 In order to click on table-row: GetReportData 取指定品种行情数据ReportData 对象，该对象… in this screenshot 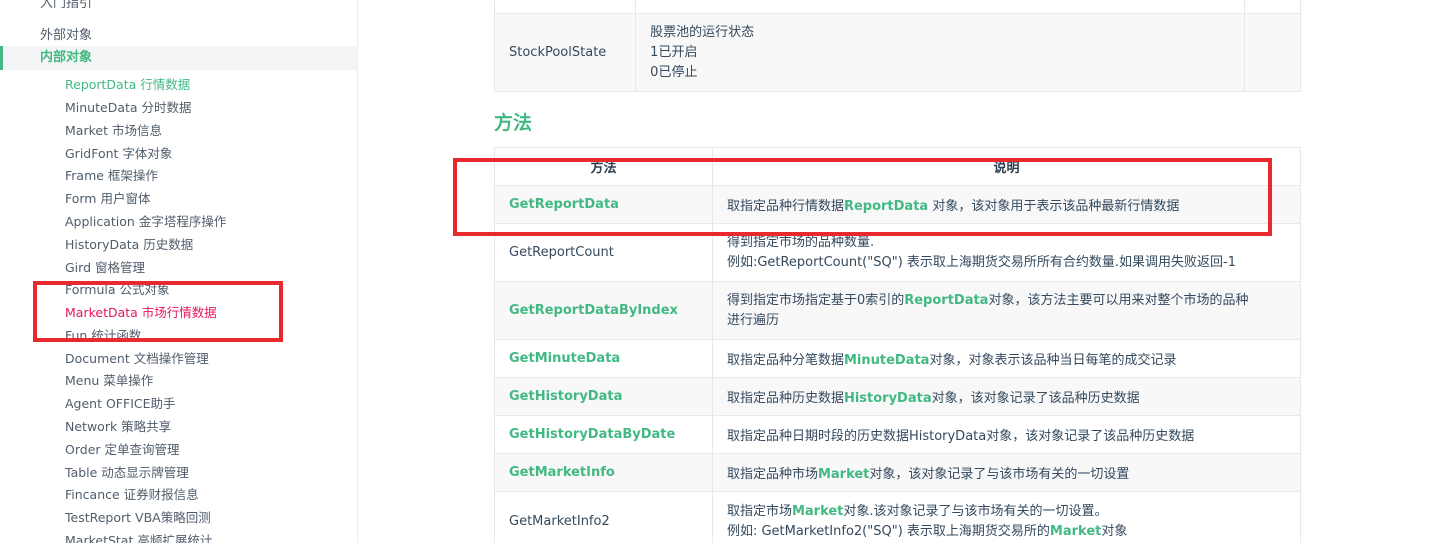, I will do `click(898, 204)`.